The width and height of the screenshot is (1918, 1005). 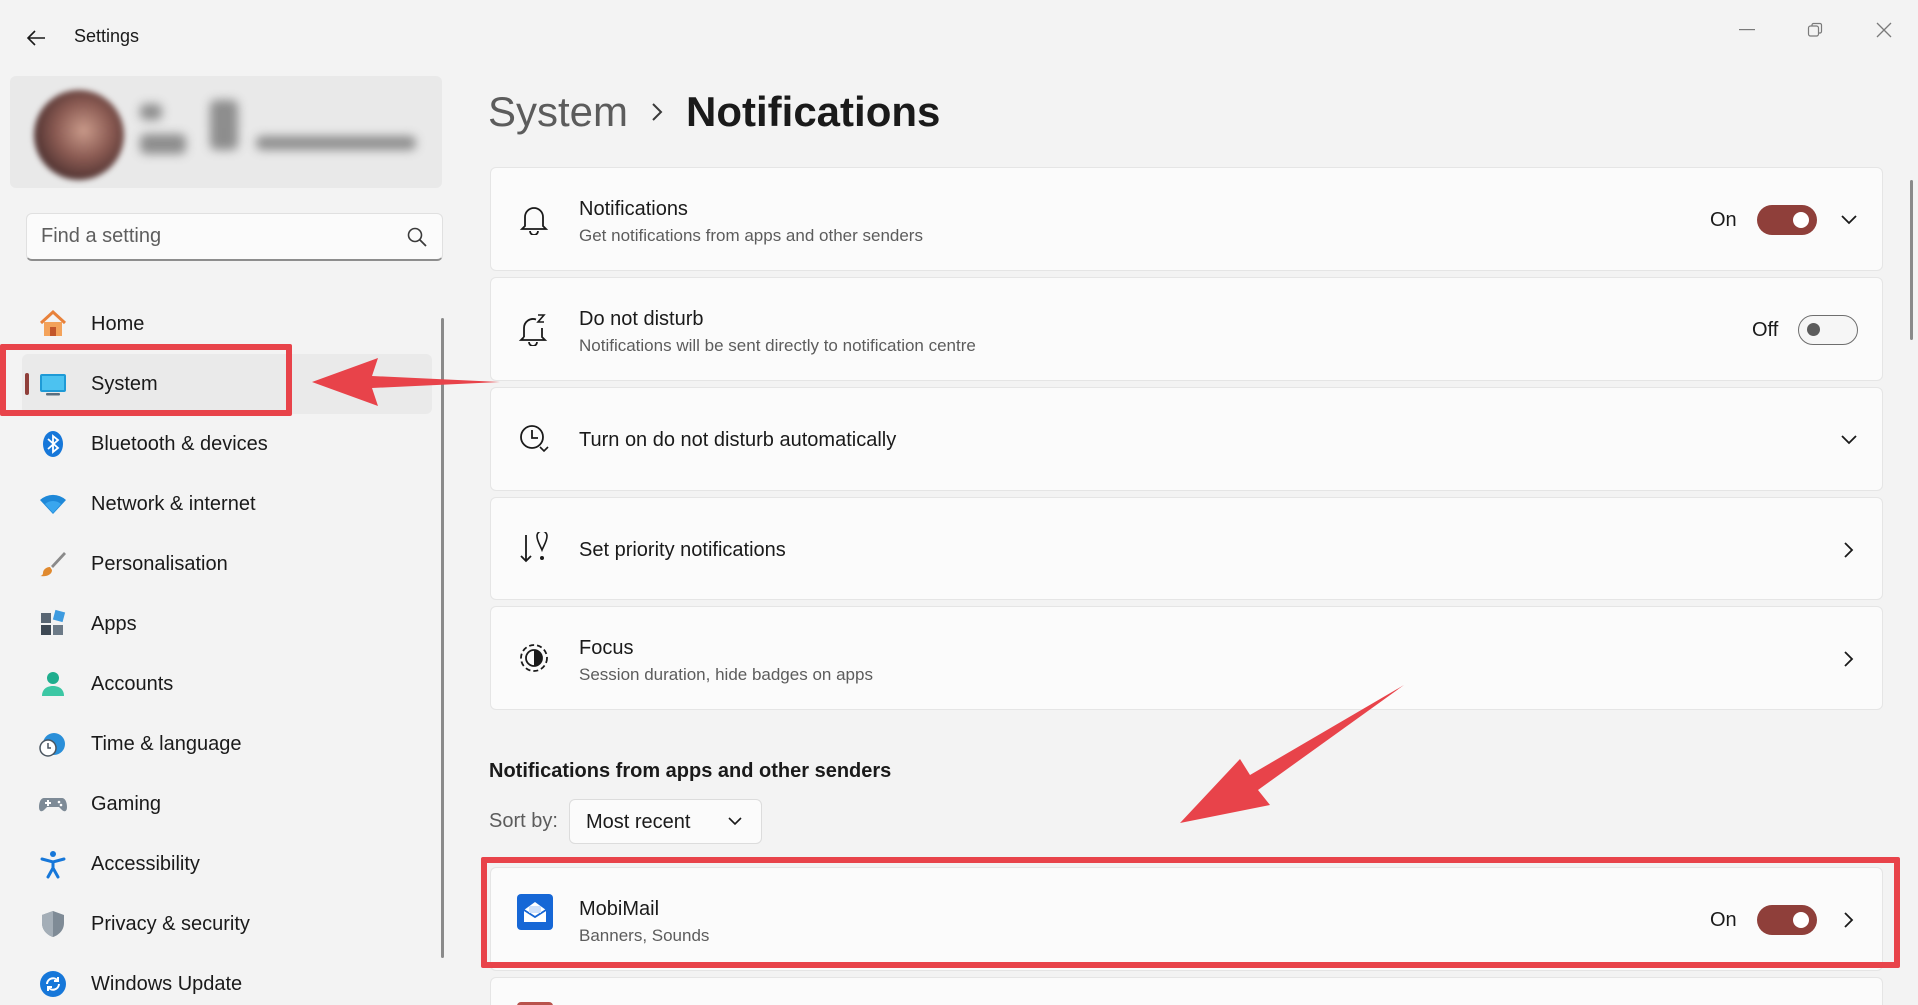 I want to click on sidebar-item-windows-update: Windows Update, so click(x=227, y=979).